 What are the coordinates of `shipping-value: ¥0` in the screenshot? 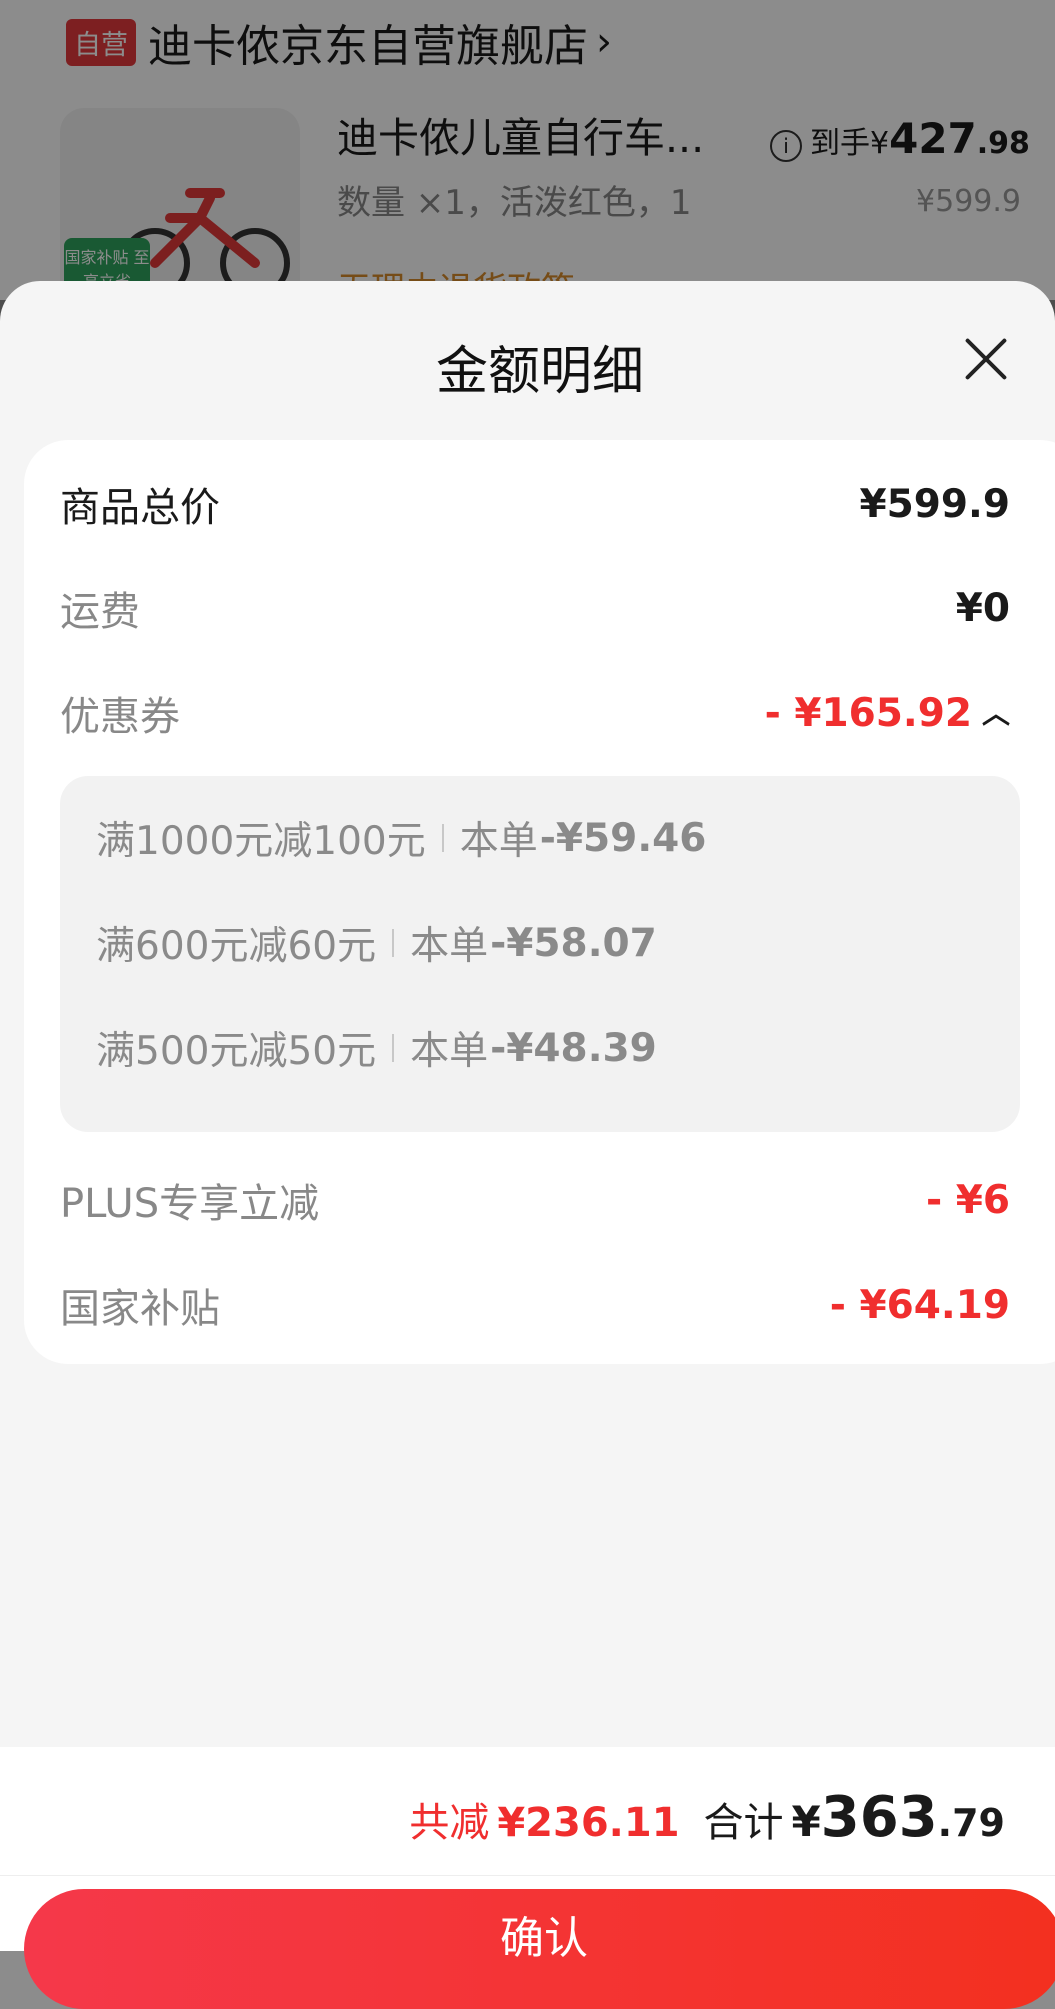 It's located at (982, 608).